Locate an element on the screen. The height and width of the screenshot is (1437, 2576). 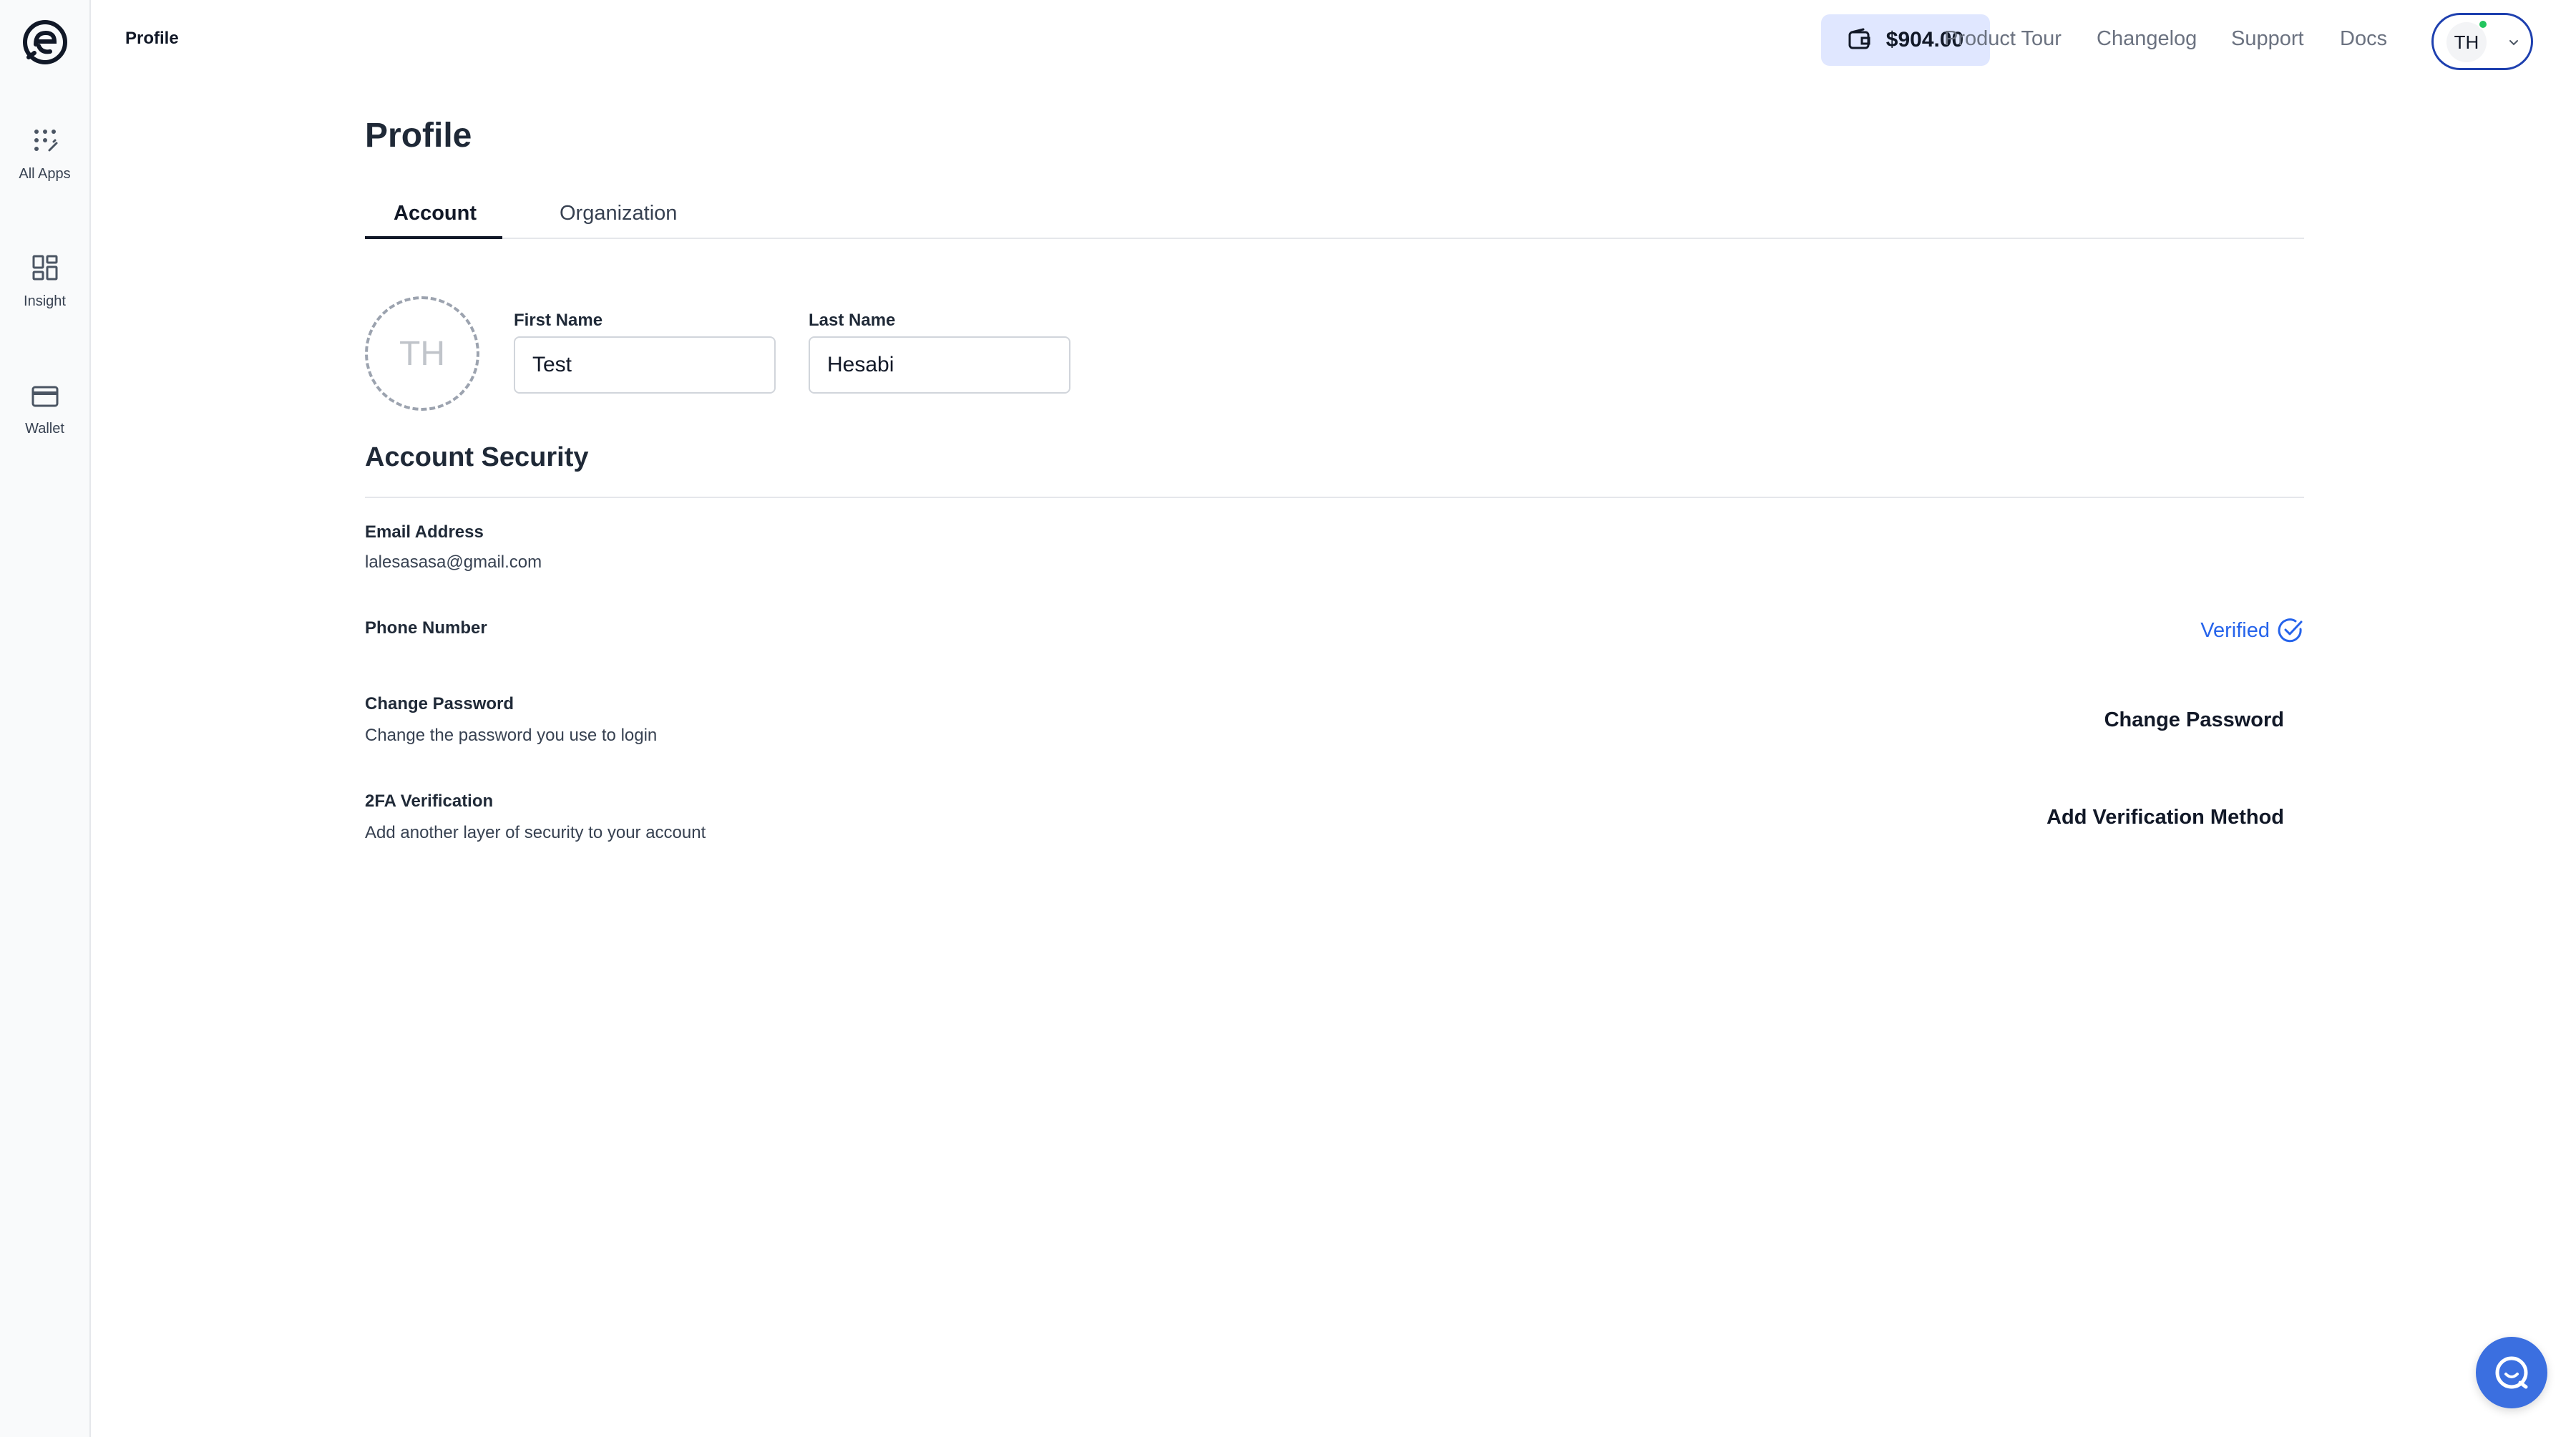
wallet-icon is located at coordinates (1859, 38).